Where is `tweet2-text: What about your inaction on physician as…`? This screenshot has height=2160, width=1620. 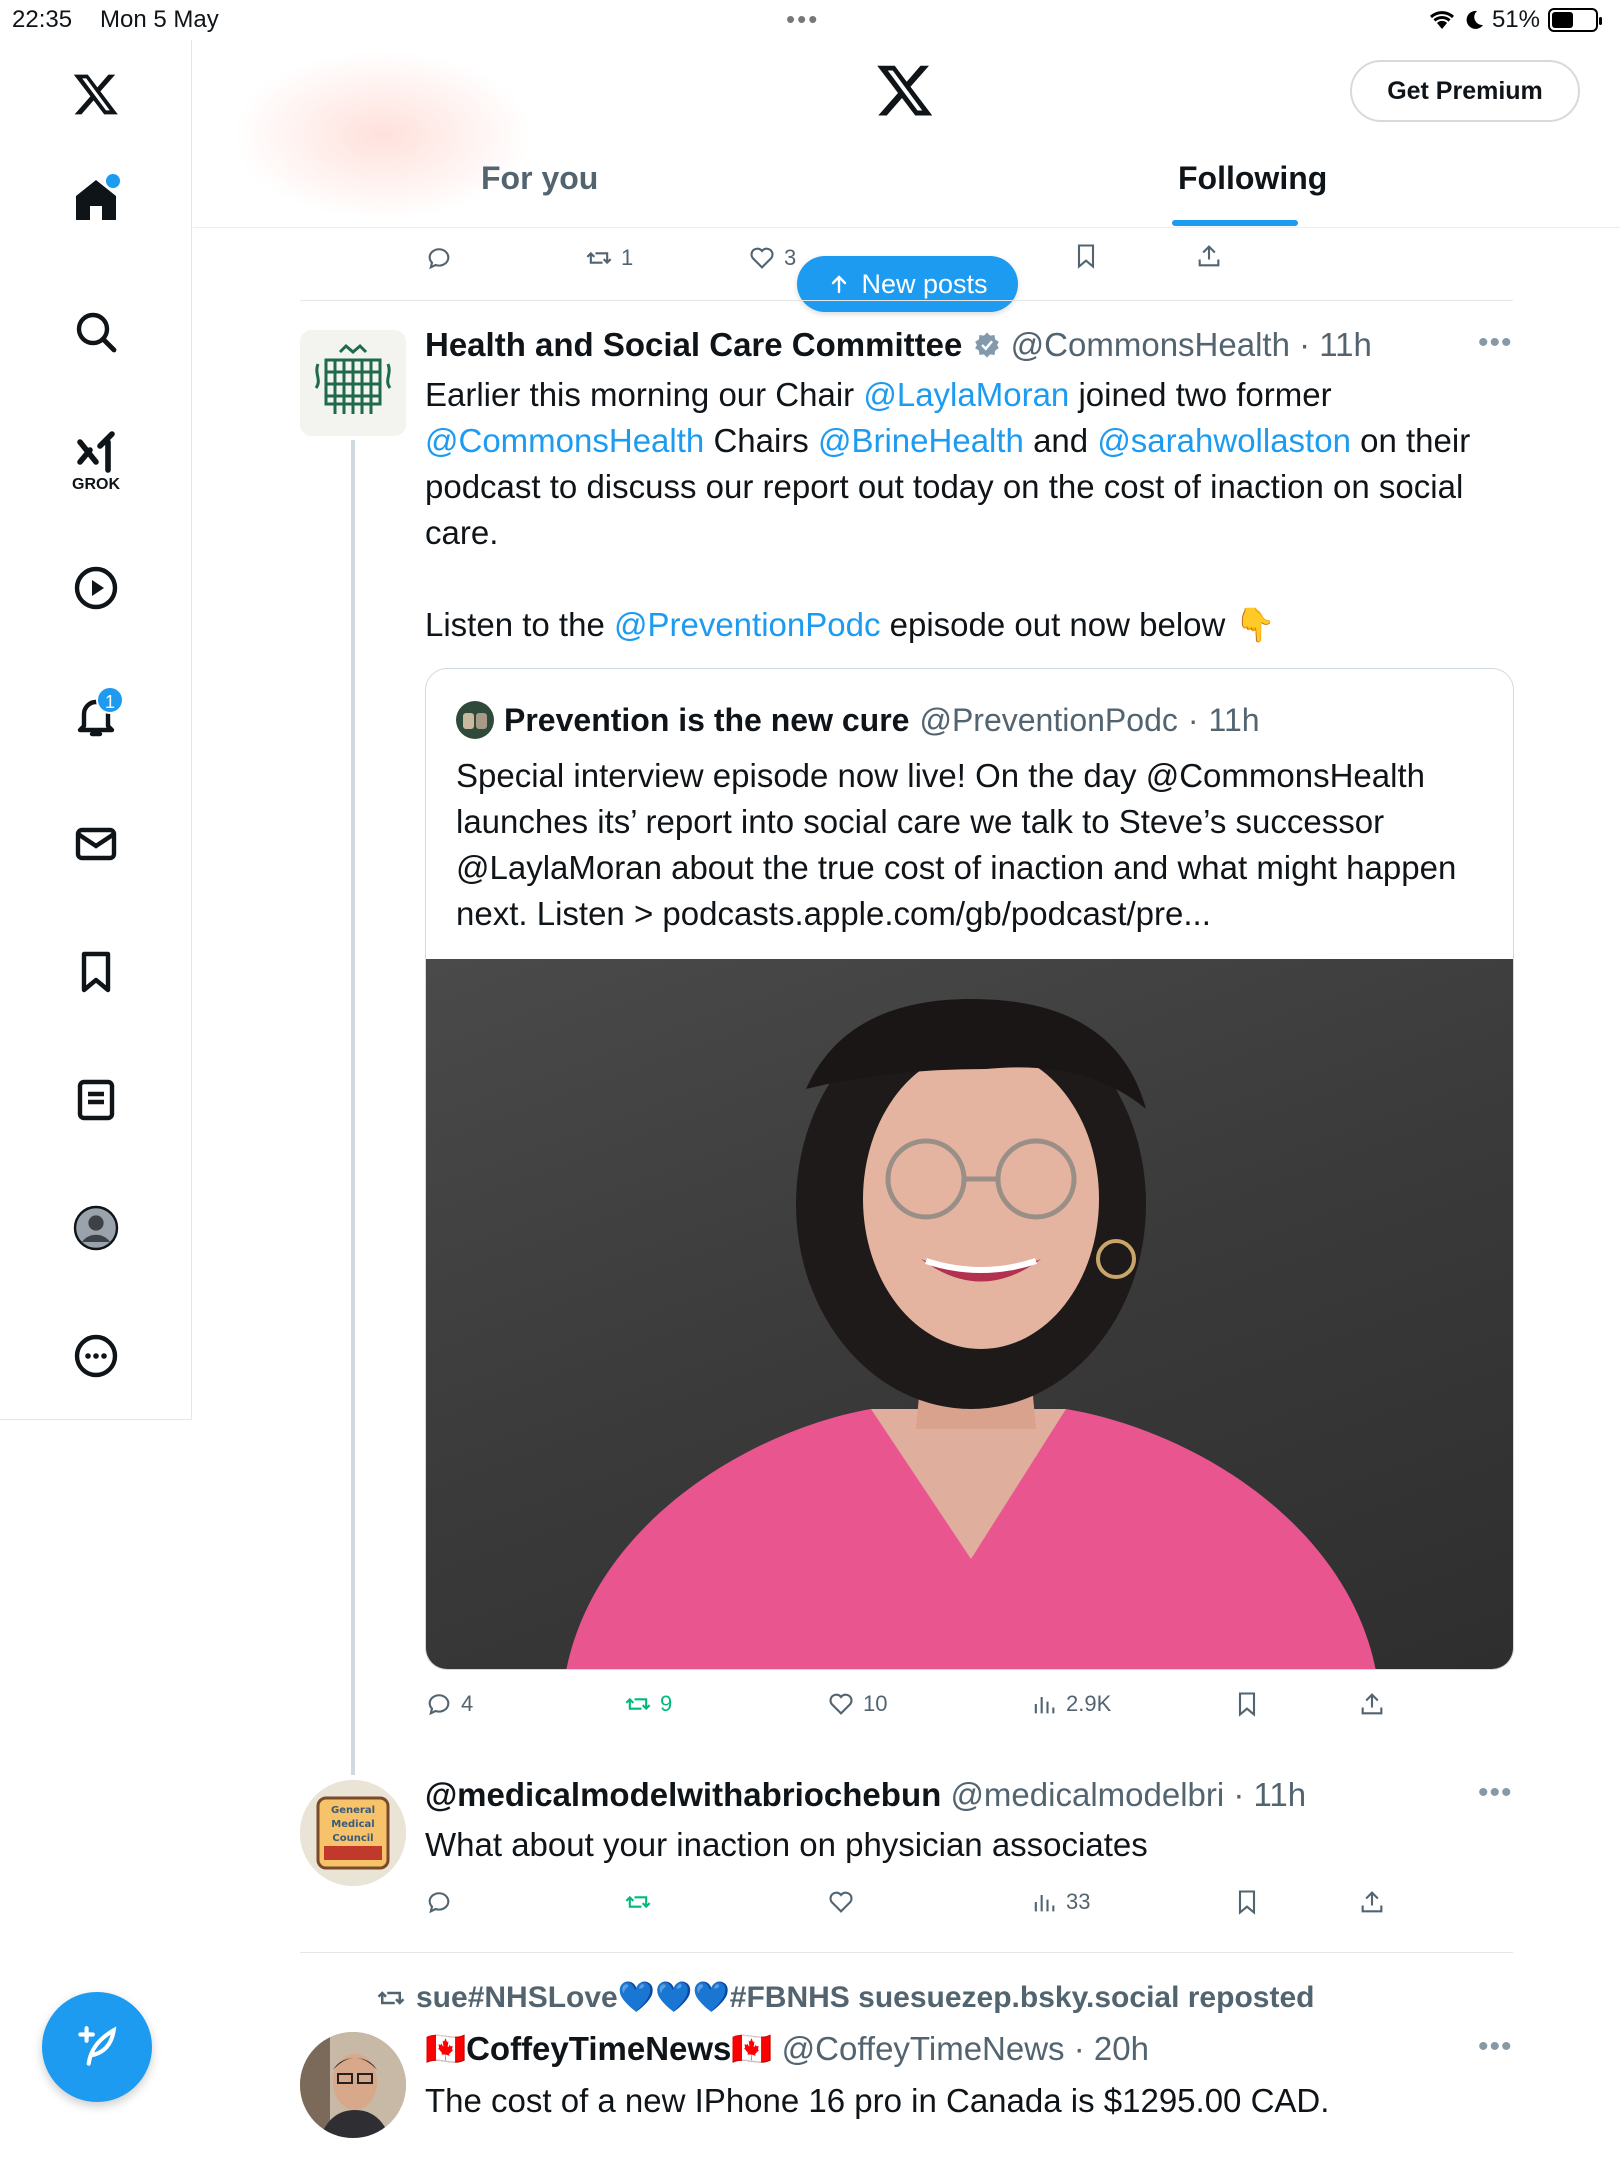
tweet2-text: What about your inaction on physician as… is located at coordinates (786, 1844).